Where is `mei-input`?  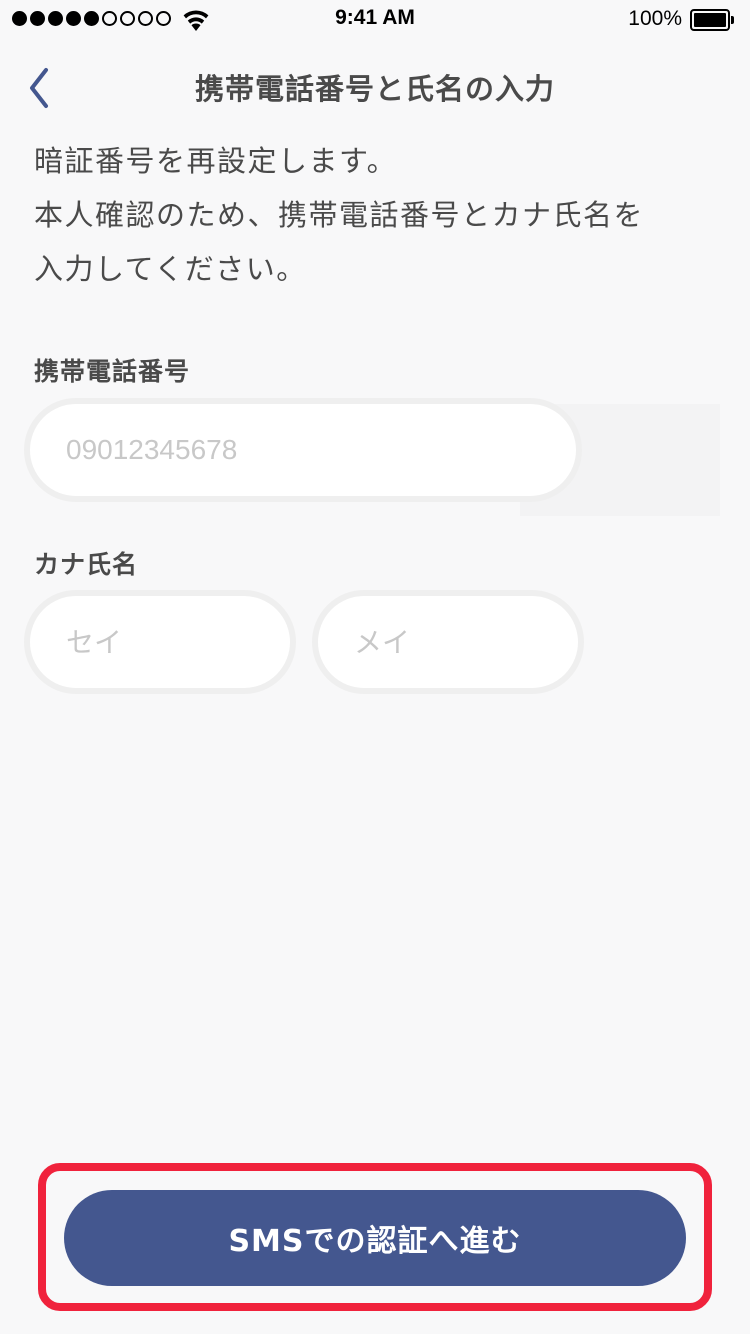
mei-input is located at coordinates (448, 642).